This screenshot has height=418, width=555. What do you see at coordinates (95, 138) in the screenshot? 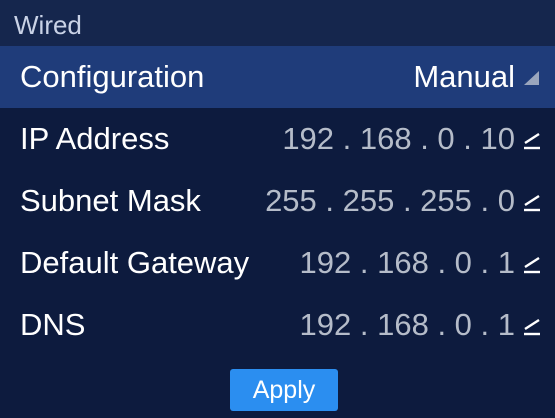
I see `ip-address-label: IP Address` at bounding box center [95, 138].